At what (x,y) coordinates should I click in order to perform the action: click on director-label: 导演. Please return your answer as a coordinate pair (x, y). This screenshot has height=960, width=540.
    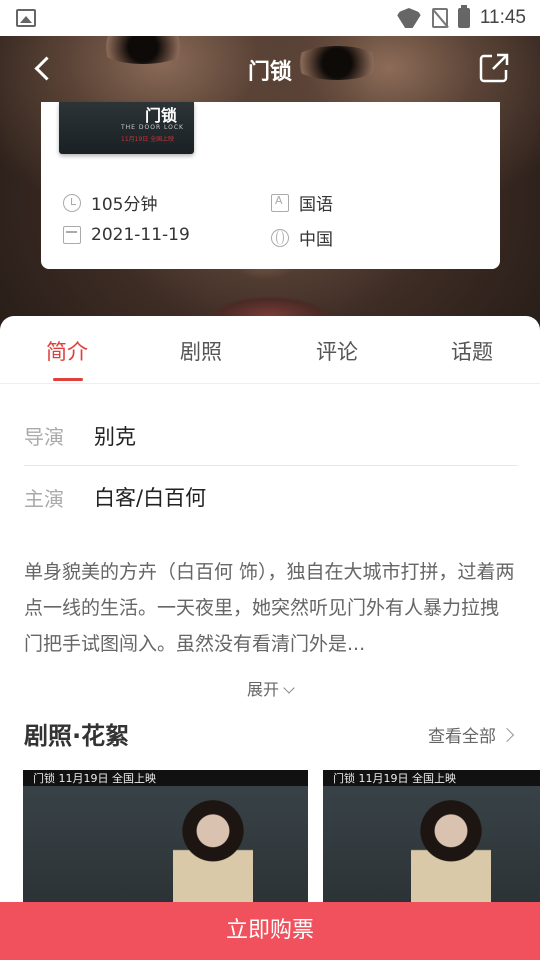
    Looking at the image, I should click on (44, 437).